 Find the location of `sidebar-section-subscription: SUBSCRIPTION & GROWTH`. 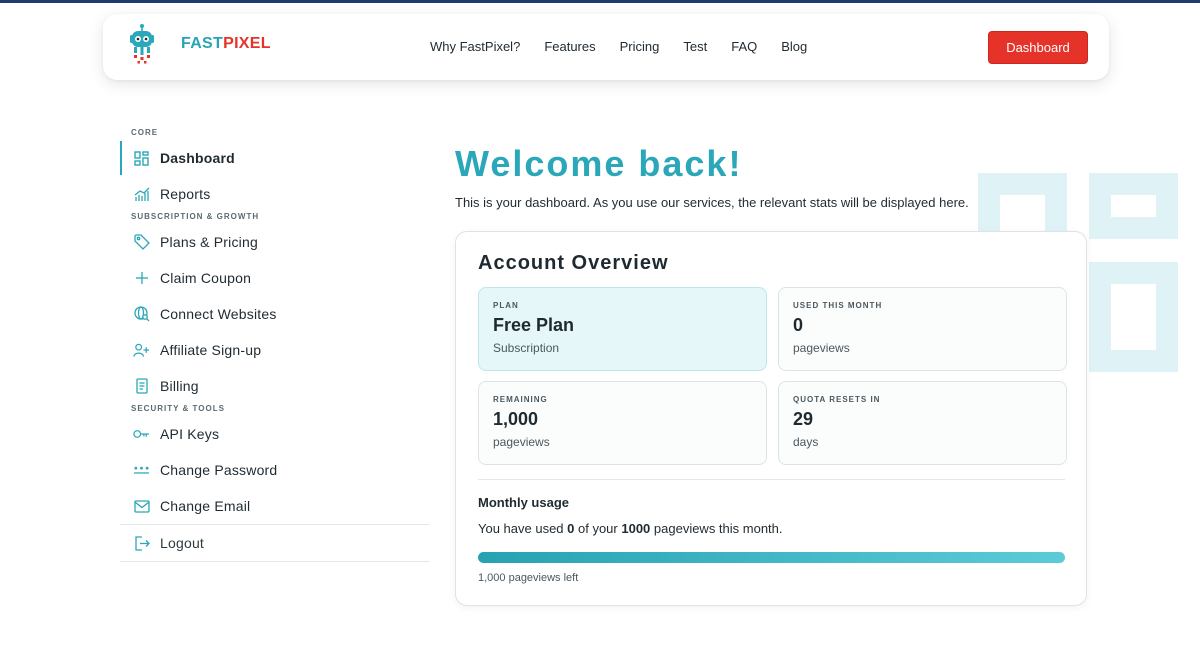

sidebar-section-subscription: SUBSCRIPTION & GROWTH is located at coordinates (195, 216).